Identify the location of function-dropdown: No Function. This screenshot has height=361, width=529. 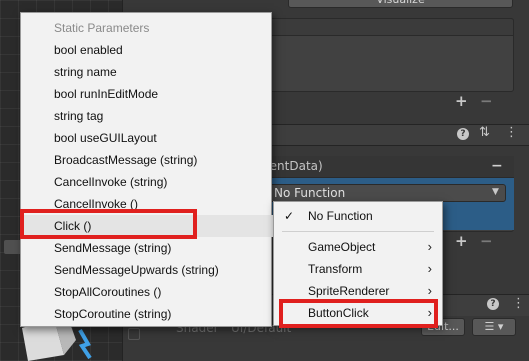
(387, 193).